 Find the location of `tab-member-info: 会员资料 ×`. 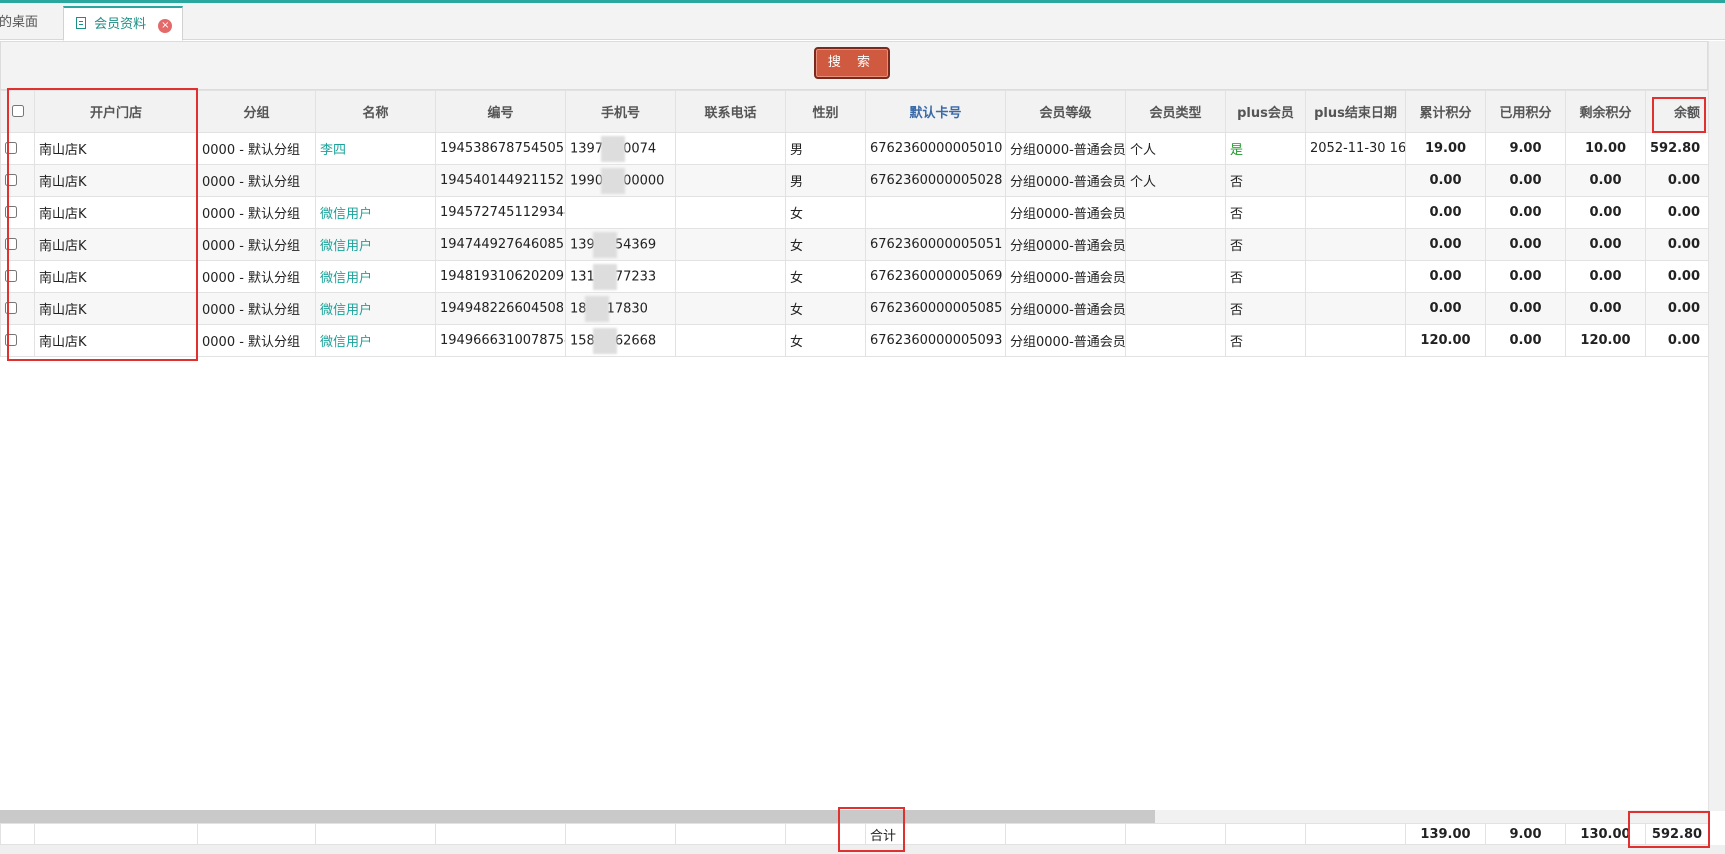

tab-member-info: 会员资料 × is located at coordinates (123, 23).